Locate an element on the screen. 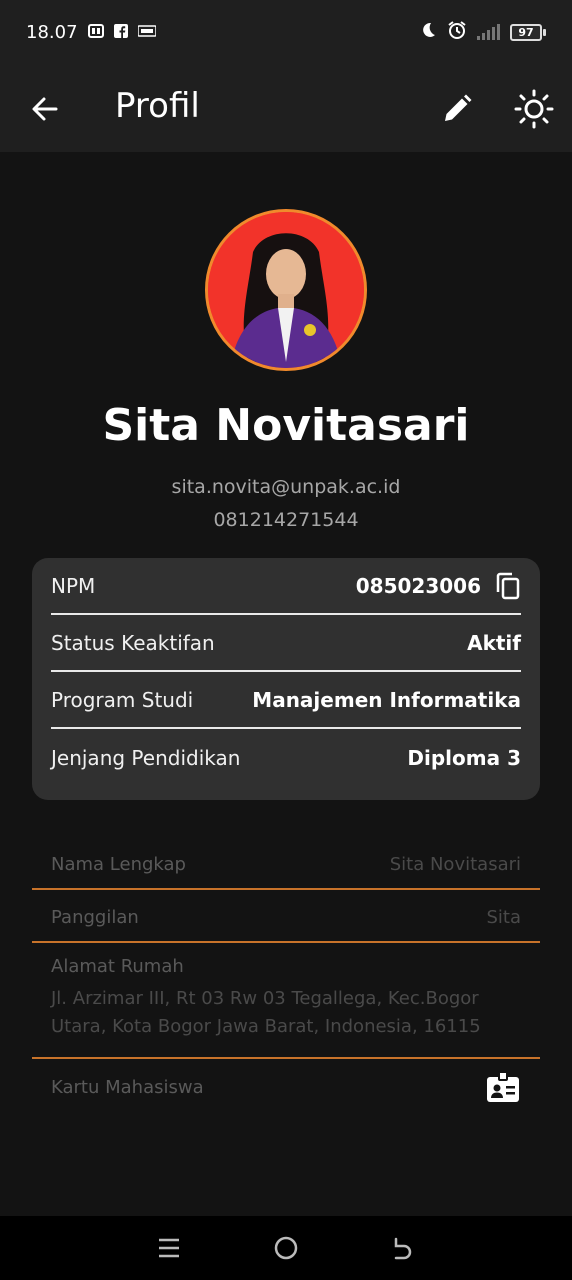  status-left: 18.07 is located at coordinates (91, 32).